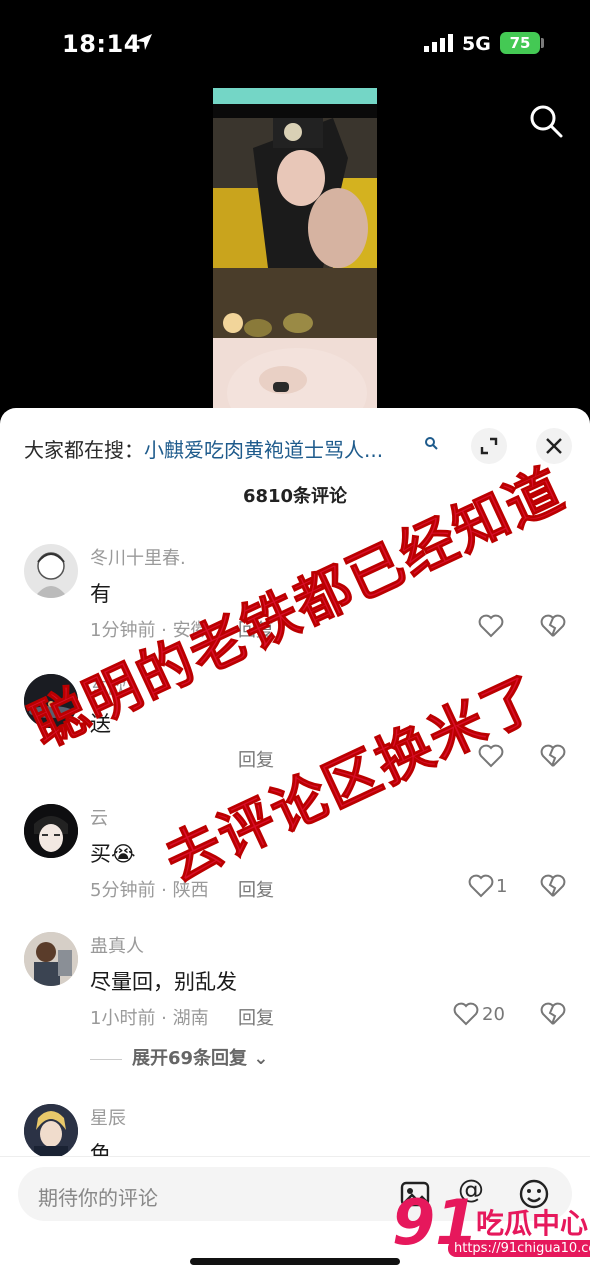  What do you see at coordinates (117, 945) in the screenshot?
I see `comment-username: 蛊真人` at bounding box center [117, 945].